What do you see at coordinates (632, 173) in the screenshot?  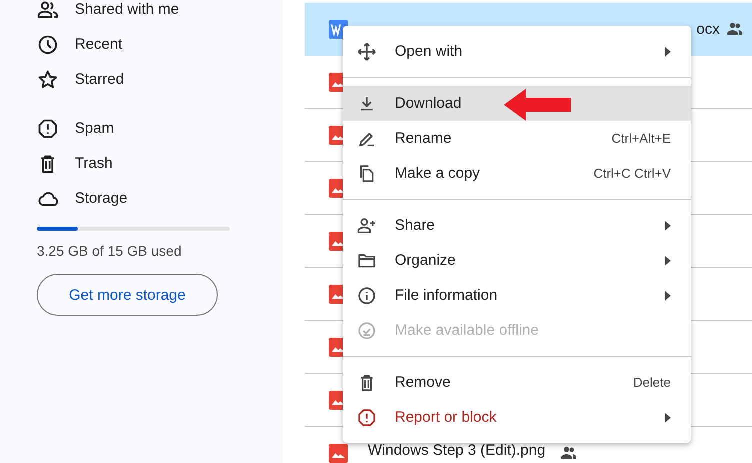 I see `shortcut: Ctrl+C Ctrl+V` at bounding box center [632, 173].